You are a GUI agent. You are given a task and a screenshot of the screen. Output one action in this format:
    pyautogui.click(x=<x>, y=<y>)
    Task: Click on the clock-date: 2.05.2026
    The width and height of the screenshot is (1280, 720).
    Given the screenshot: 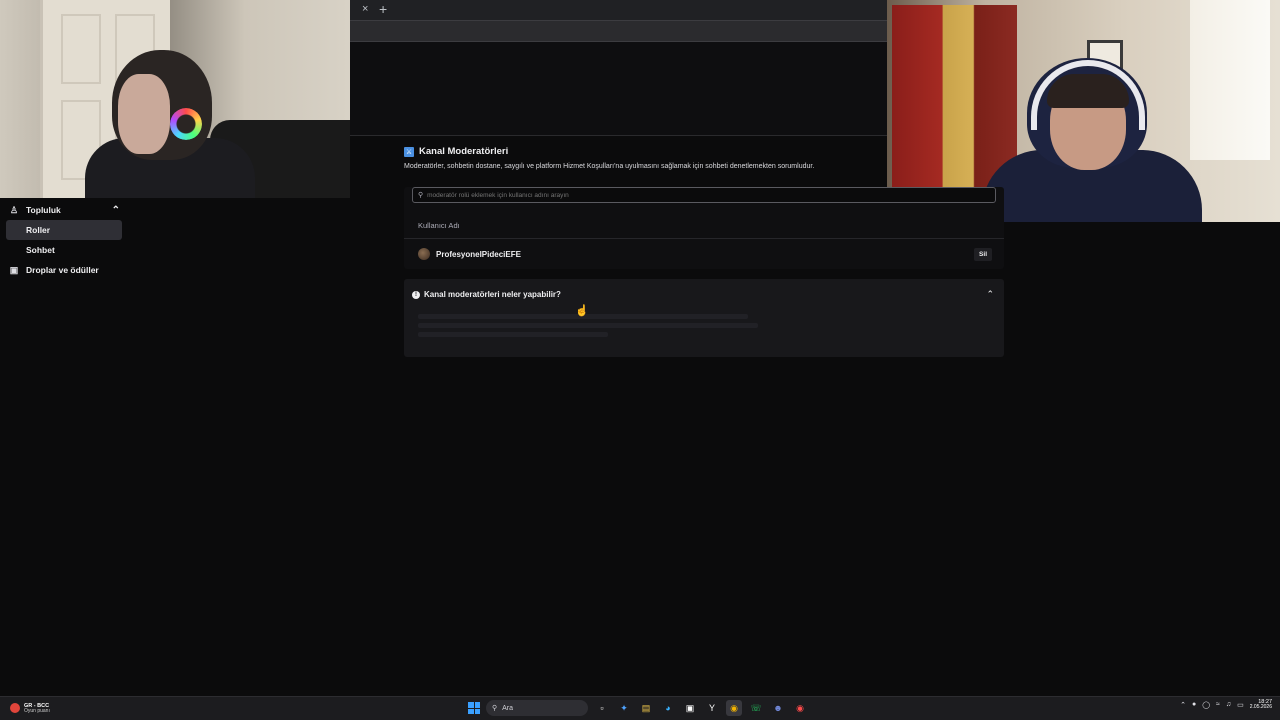 What is the action you would take?
    pyautogui.click(x=1260, y=707)
    